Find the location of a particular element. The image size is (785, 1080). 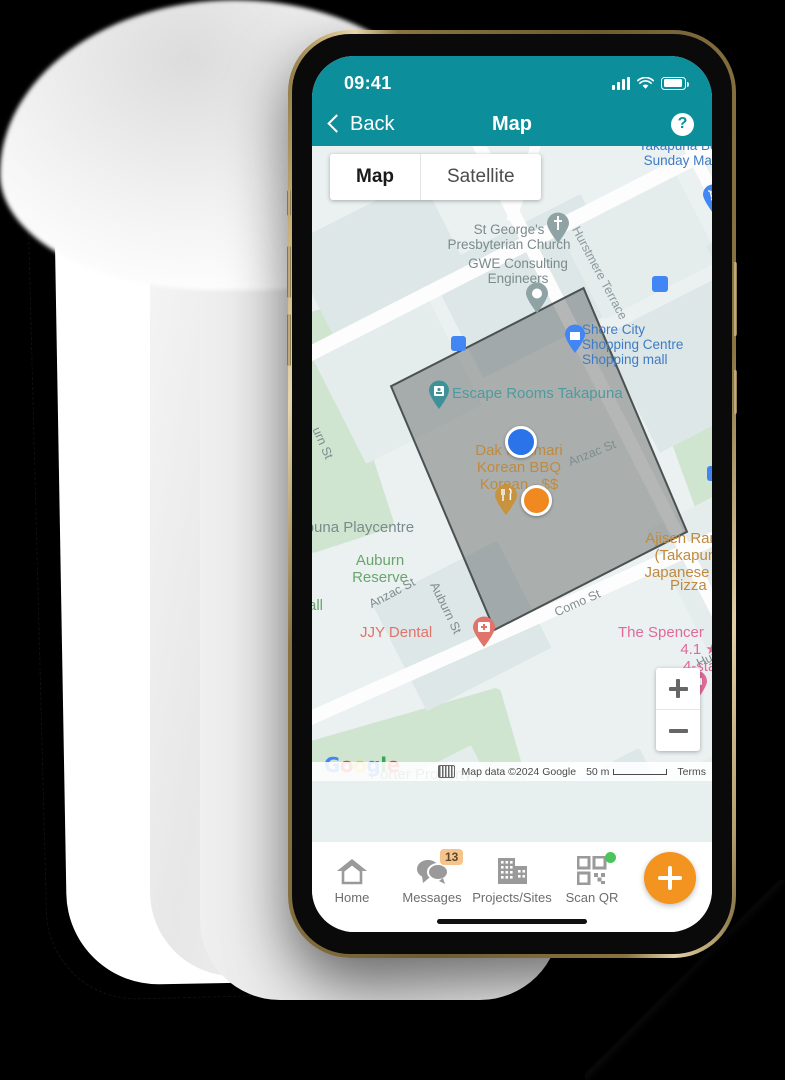

zoom-out-button is located at coordinates (678, 730).